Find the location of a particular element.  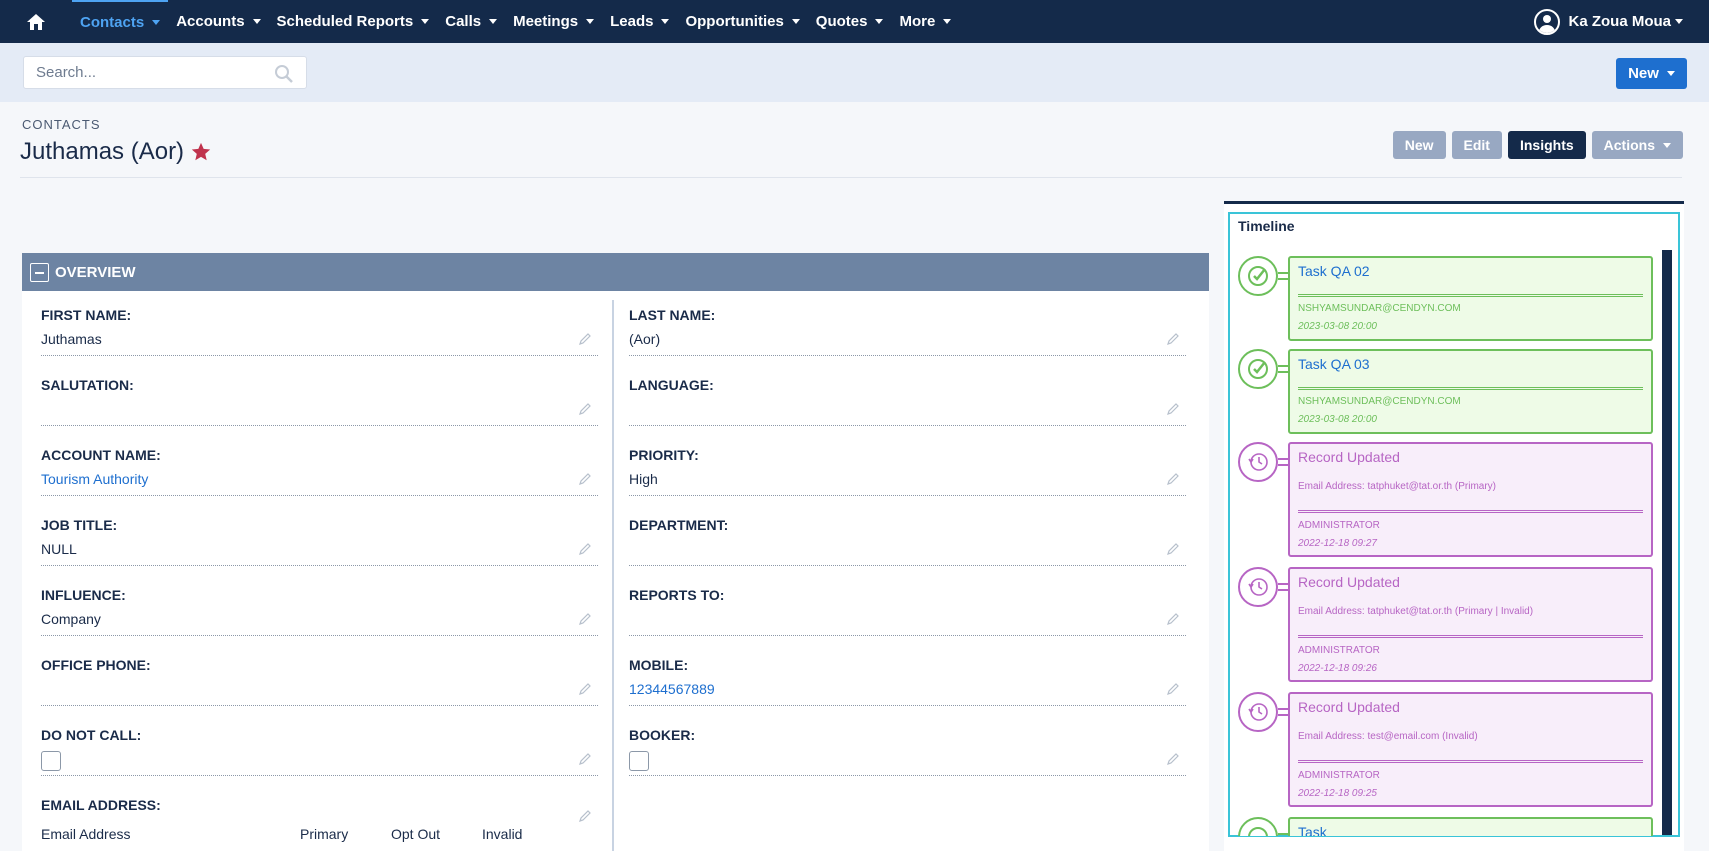

insights-button: Insights is located at coordinates (1546, 145).